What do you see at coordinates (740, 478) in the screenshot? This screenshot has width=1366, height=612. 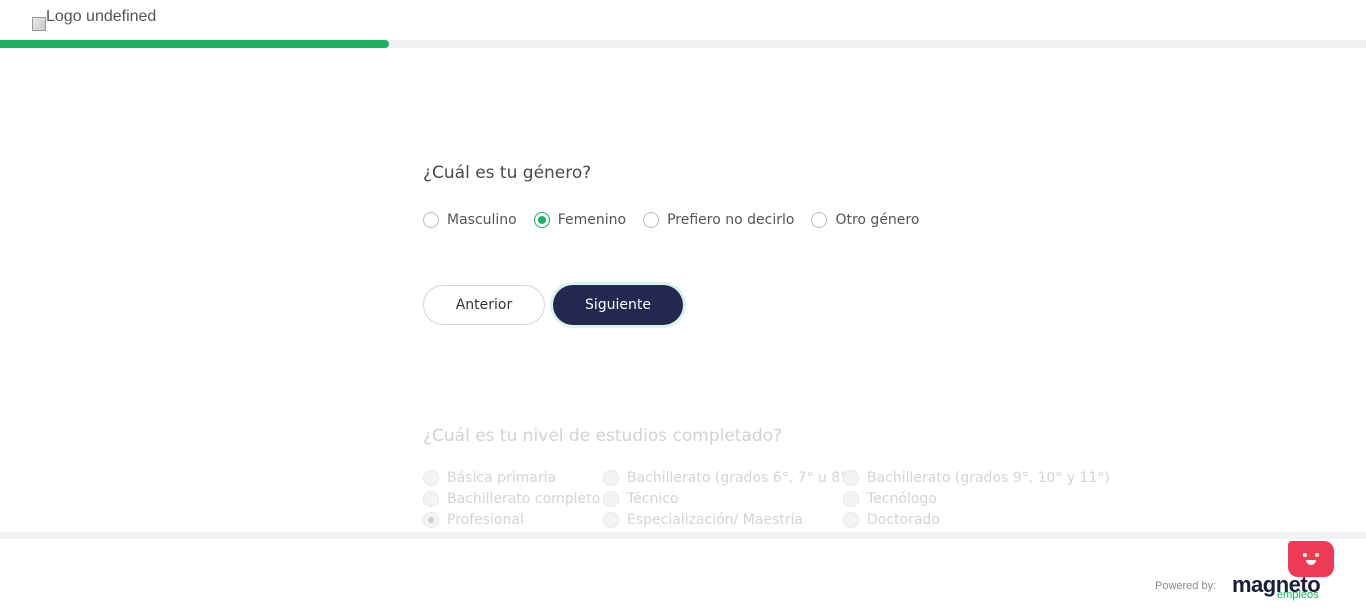 I see `option-label: Bachillerato (grados 6°, 7° u 8°)` at bounding box center [740, 478].